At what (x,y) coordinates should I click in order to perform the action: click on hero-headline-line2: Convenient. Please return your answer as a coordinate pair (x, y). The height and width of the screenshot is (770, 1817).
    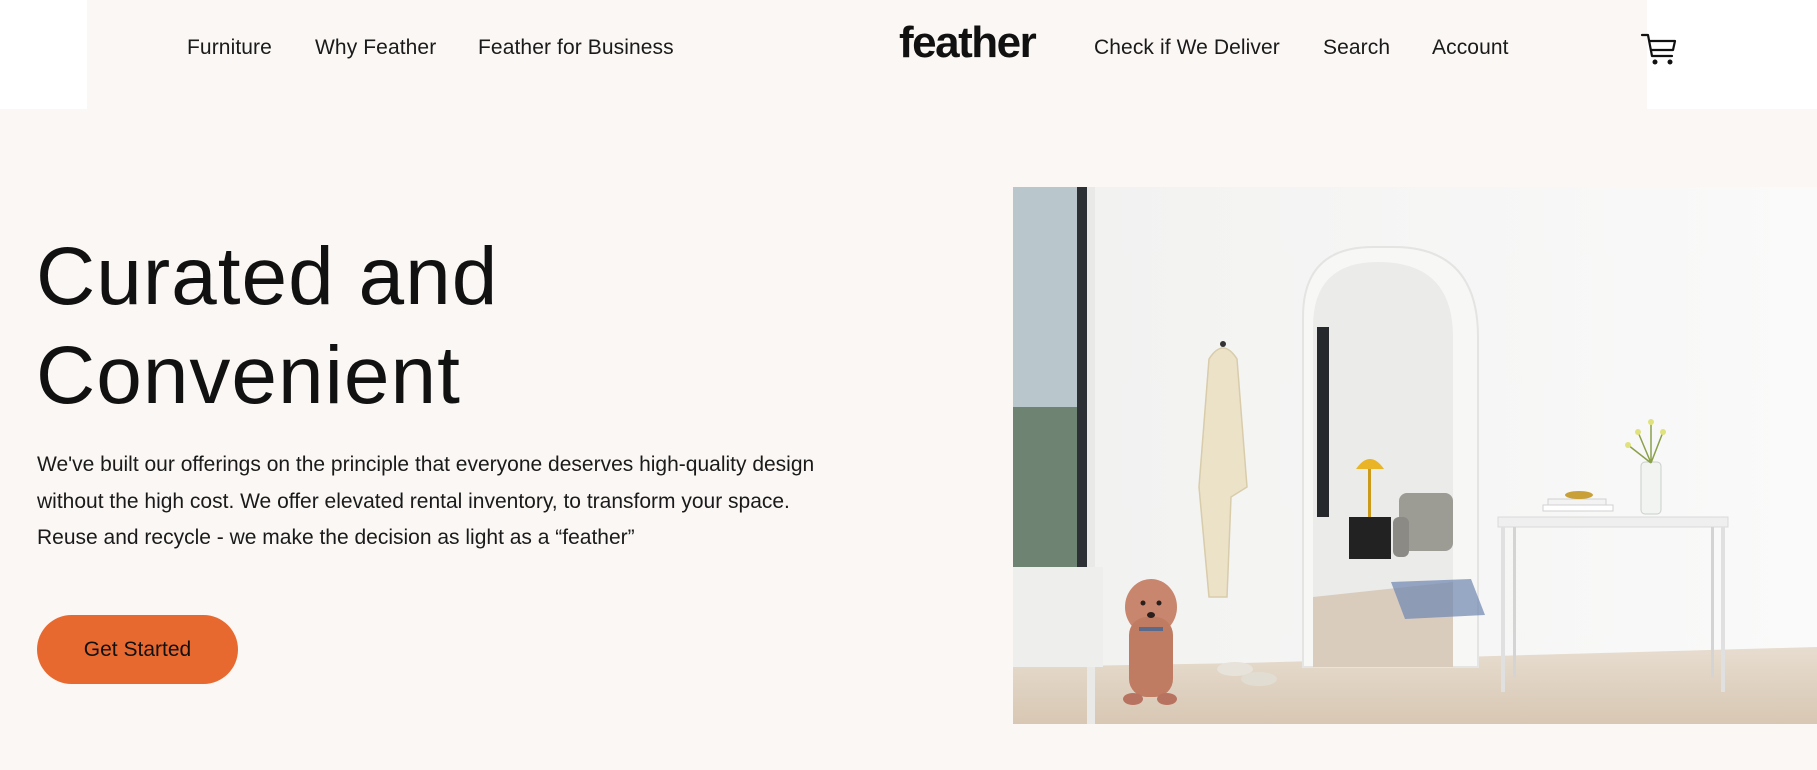
    Looking at the image, I should click on (248, 375).